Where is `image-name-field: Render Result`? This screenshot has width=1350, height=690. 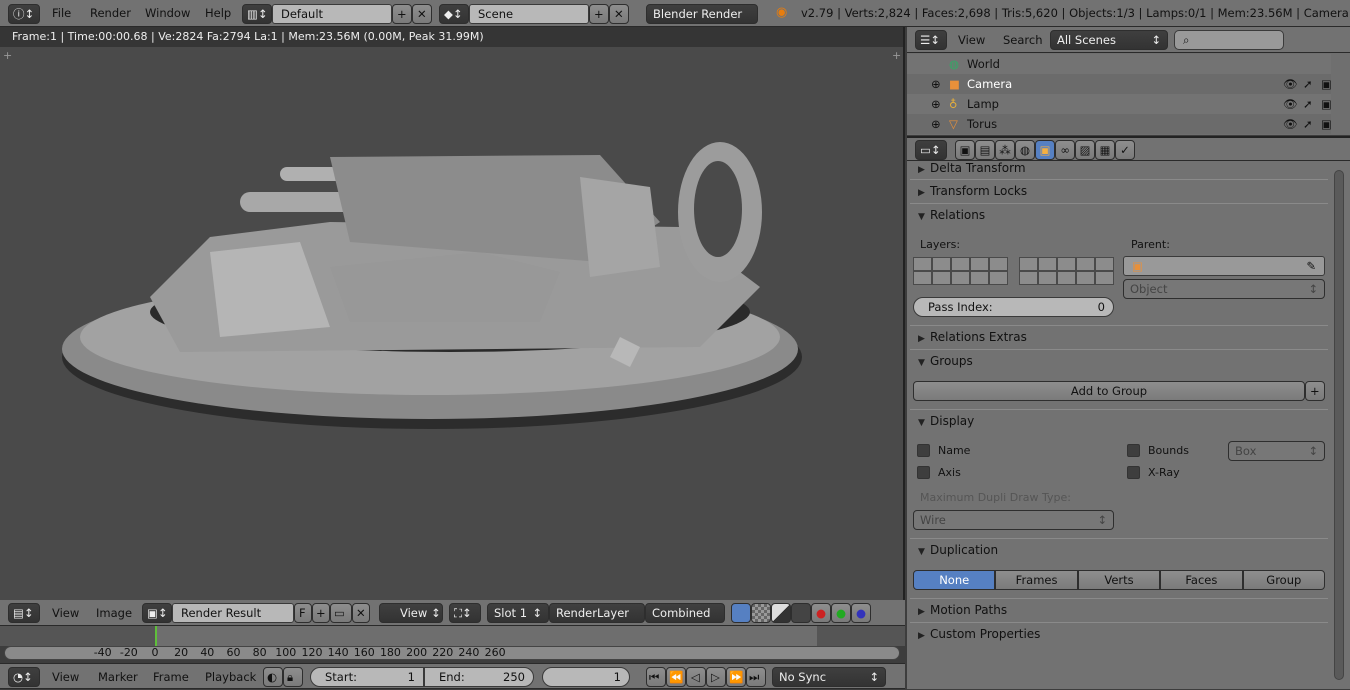 image-name-field: Render Result is located at coordinates (233, 613).